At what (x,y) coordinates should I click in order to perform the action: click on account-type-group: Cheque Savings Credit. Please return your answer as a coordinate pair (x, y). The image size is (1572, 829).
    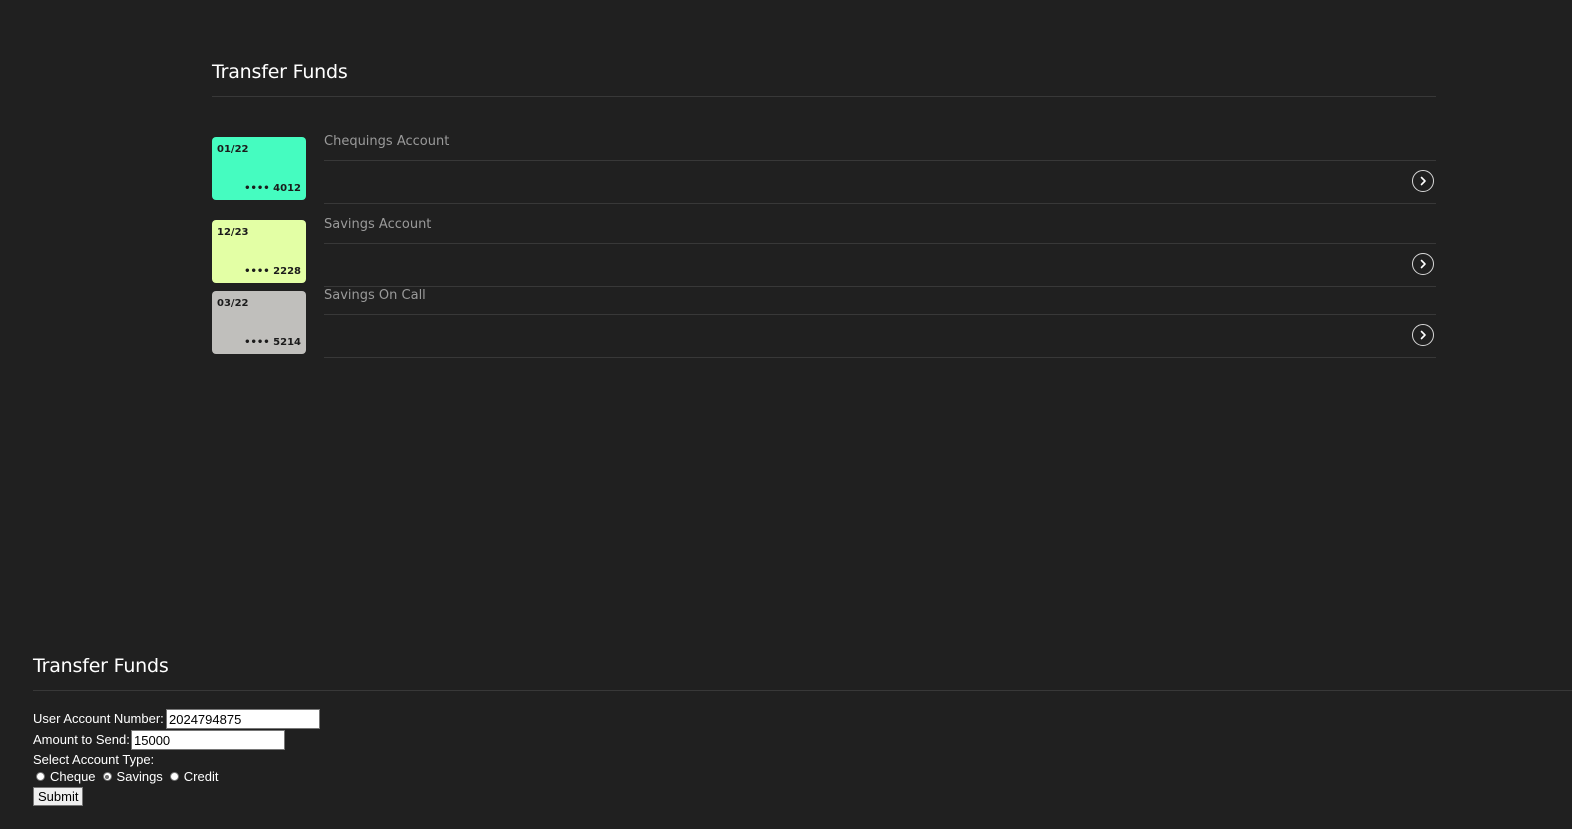
    Looking at the image, I should click on (127, 776).